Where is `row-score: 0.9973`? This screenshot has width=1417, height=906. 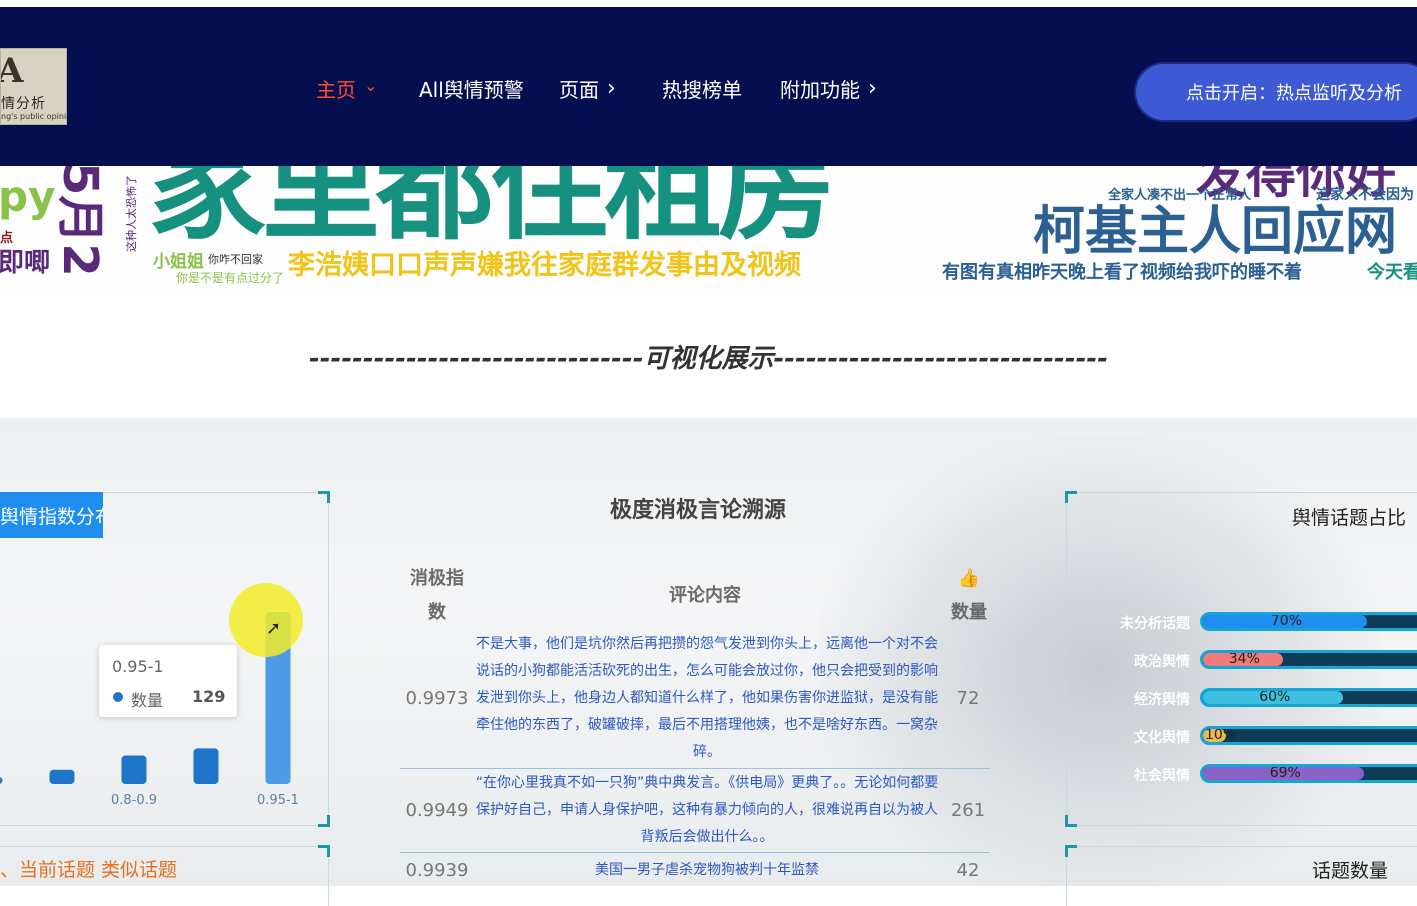
row-score: 0.9973 is located at coordinates (437, 698).